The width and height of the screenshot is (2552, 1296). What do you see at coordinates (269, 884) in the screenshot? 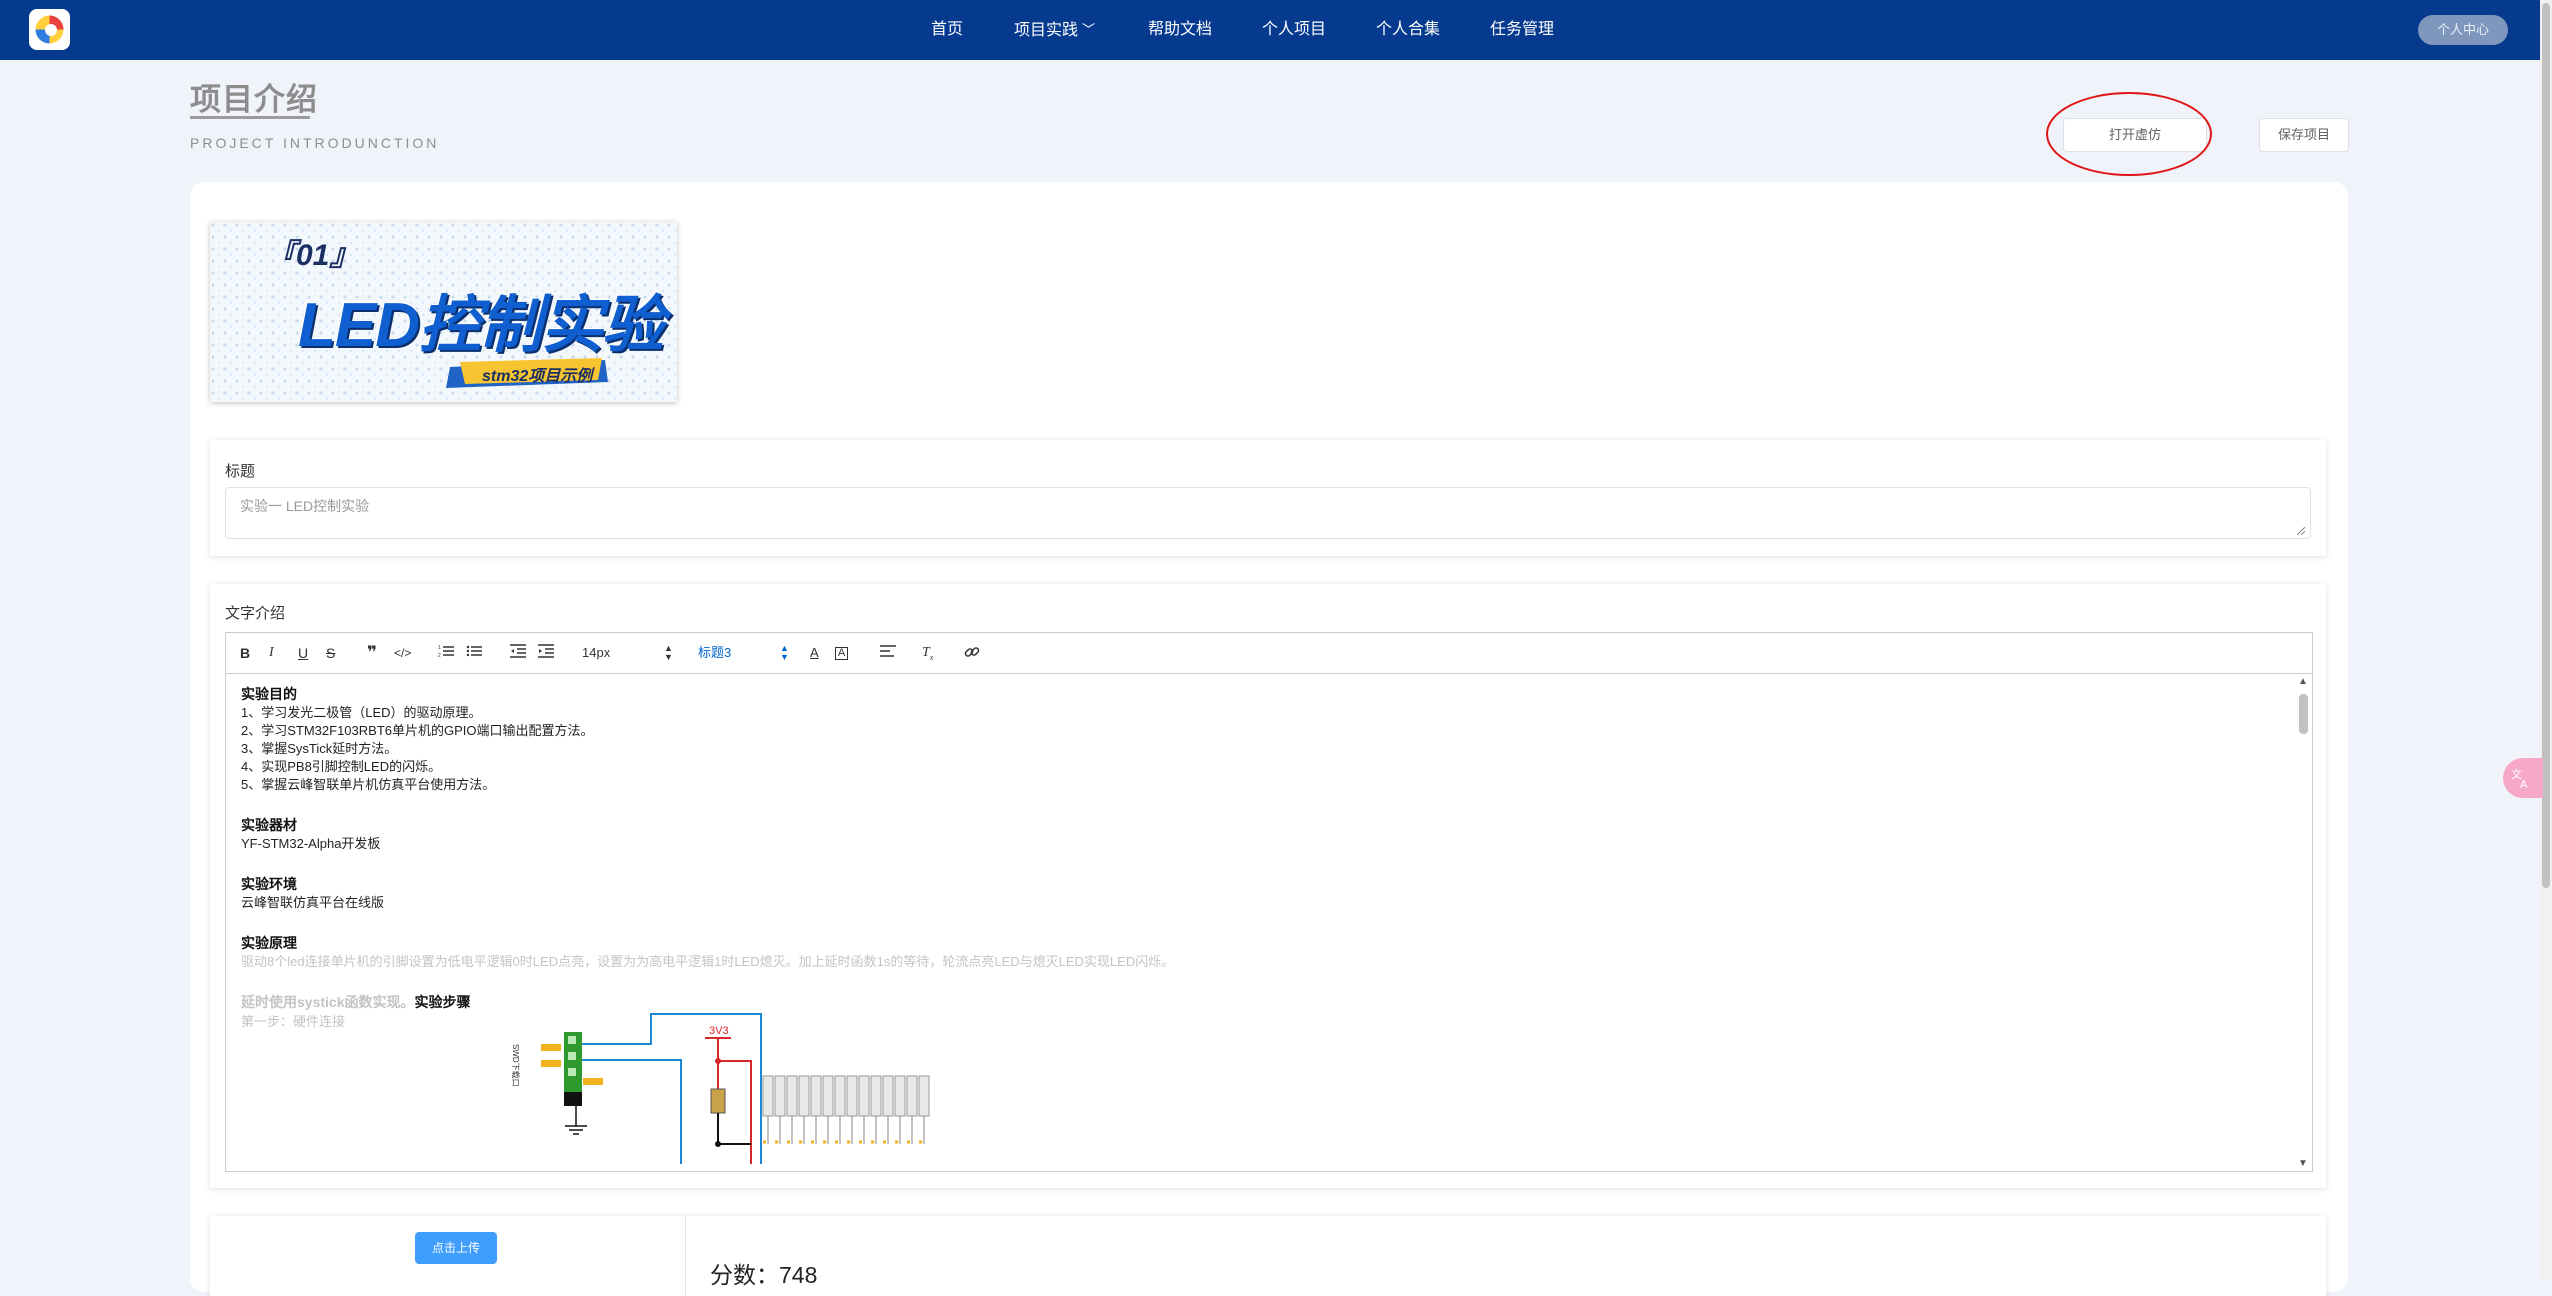
I see `heading-environment: 实验环境` at bounding box center [269, 884].